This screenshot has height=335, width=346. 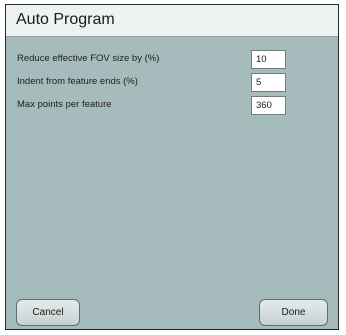 I want to click on dialog-title: Auto Program, so click(x=65, y=19).